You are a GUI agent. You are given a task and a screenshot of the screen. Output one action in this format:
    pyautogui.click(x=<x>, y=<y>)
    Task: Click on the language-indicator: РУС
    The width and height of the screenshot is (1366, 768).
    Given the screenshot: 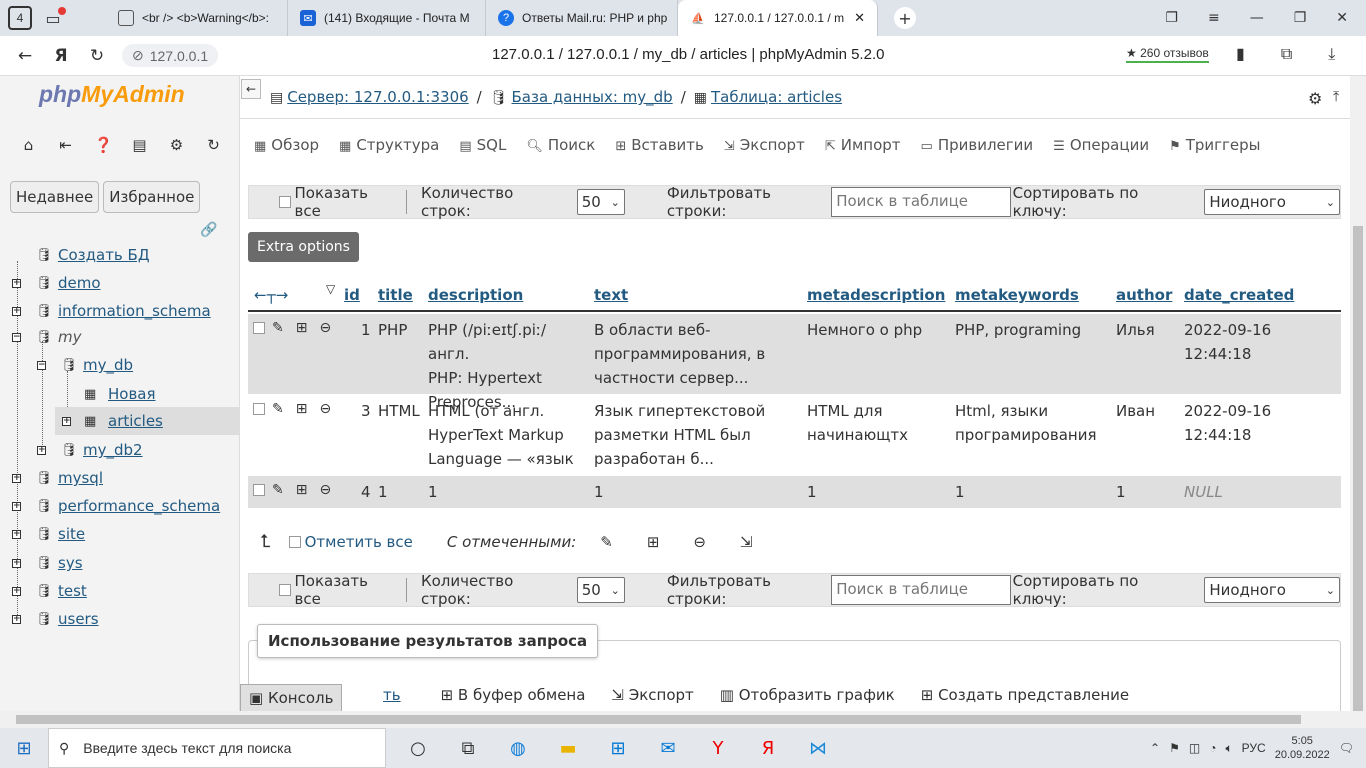 What is the action you would take?
    pyautogui.click(x=1254, y=748)
    